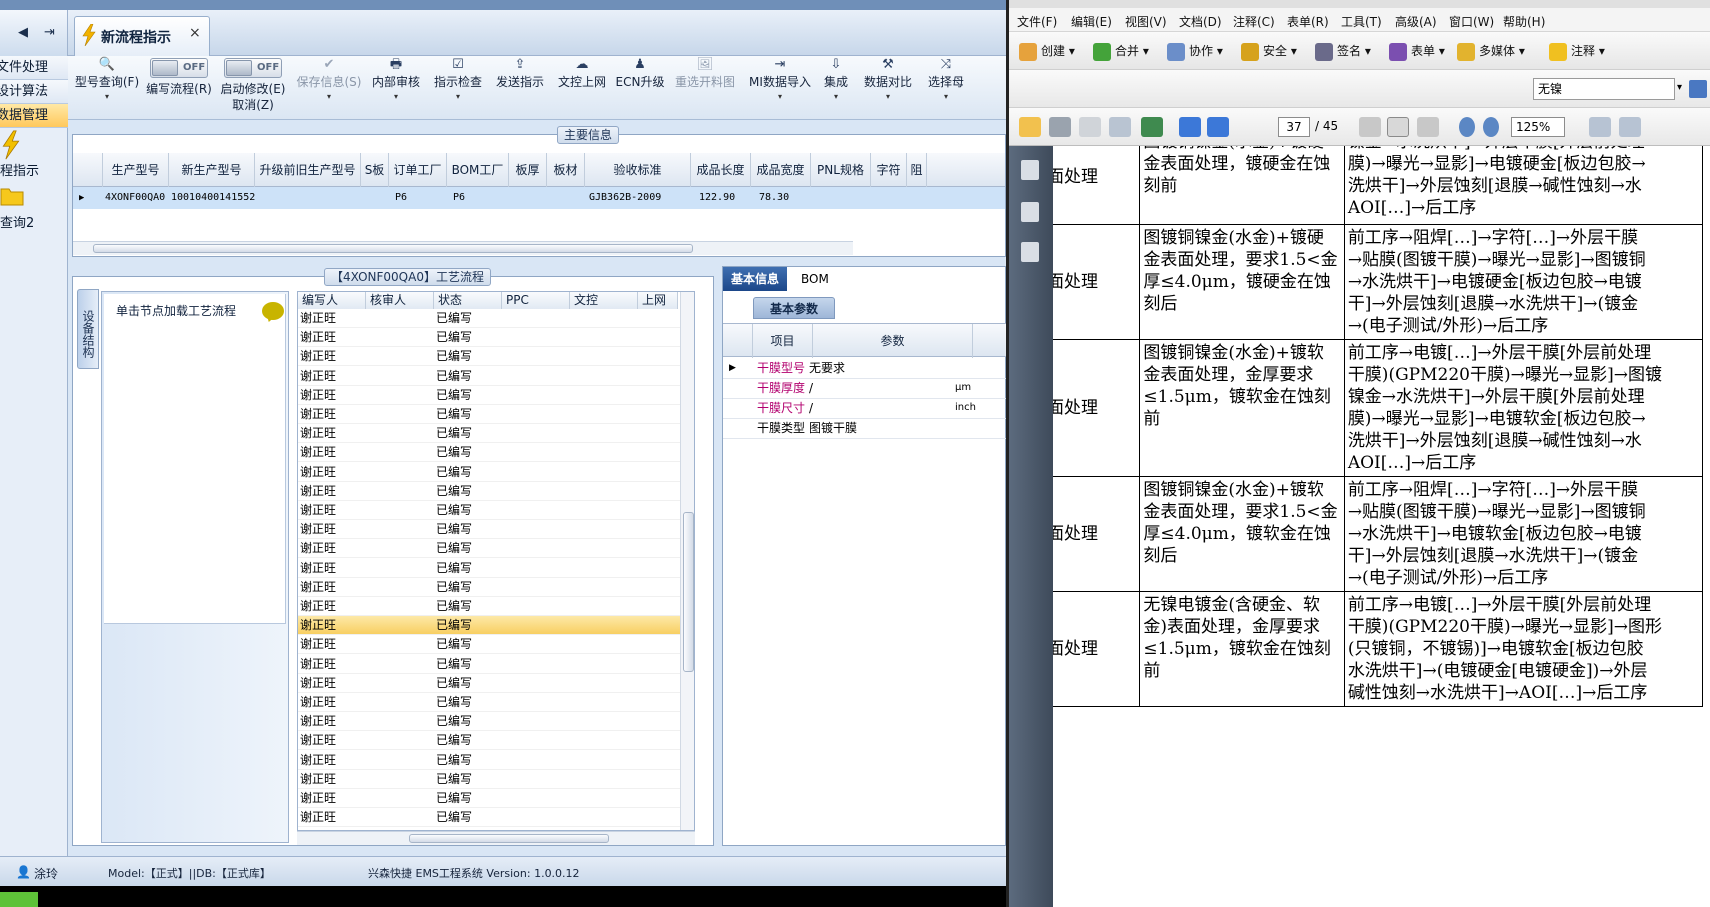  I want to click on tab-new-flow: 新流程指示 ×, so click(142, 36).